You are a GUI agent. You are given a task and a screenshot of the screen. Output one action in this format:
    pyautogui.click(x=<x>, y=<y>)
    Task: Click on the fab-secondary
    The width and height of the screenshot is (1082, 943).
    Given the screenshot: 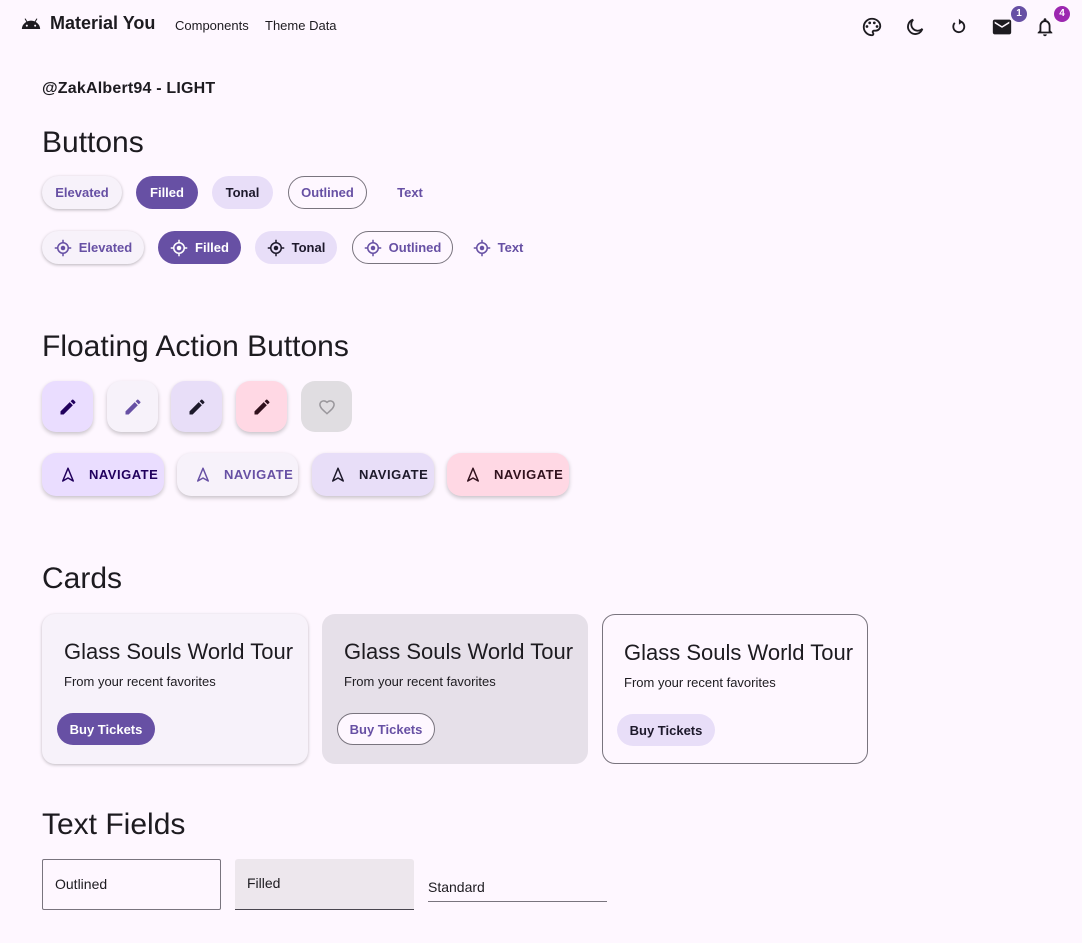 What is the action you would take?
    pyautogui.click(x=196, y=406)
    